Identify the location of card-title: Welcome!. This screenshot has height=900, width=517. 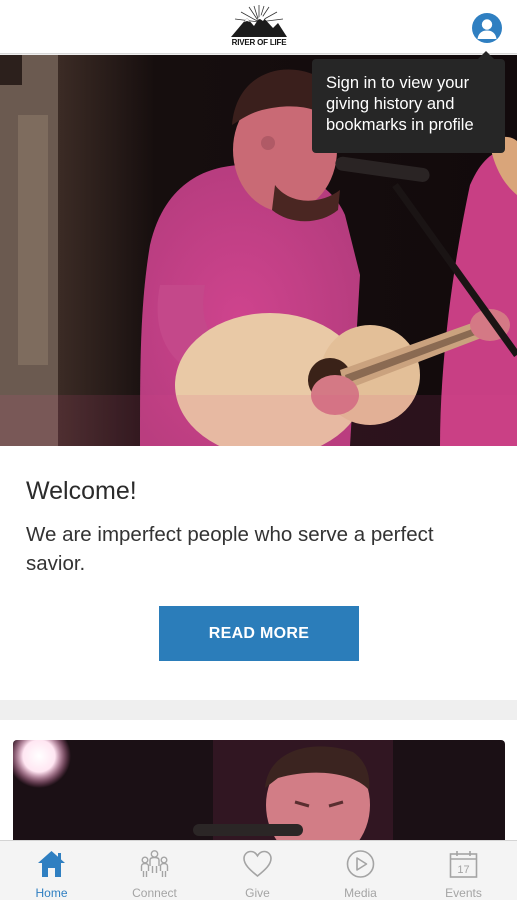
(81, 491).